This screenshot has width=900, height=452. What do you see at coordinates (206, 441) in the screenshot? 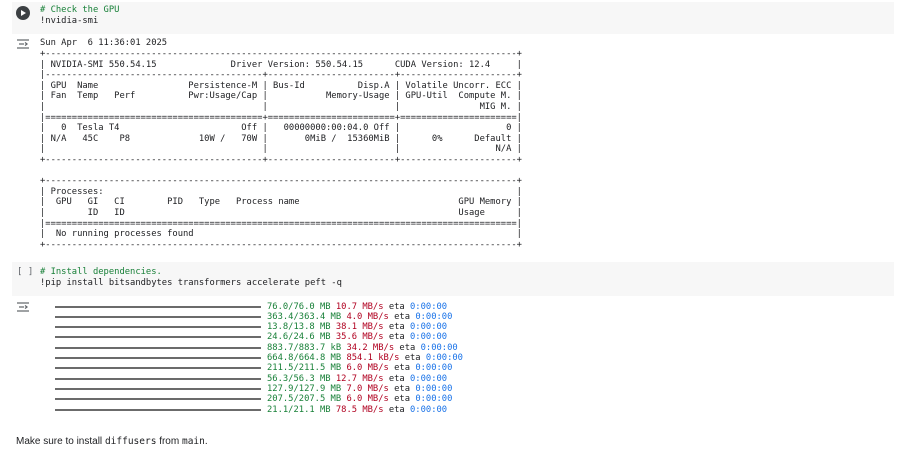
I see `text-suffix: .` at bounding box center [206, 441].